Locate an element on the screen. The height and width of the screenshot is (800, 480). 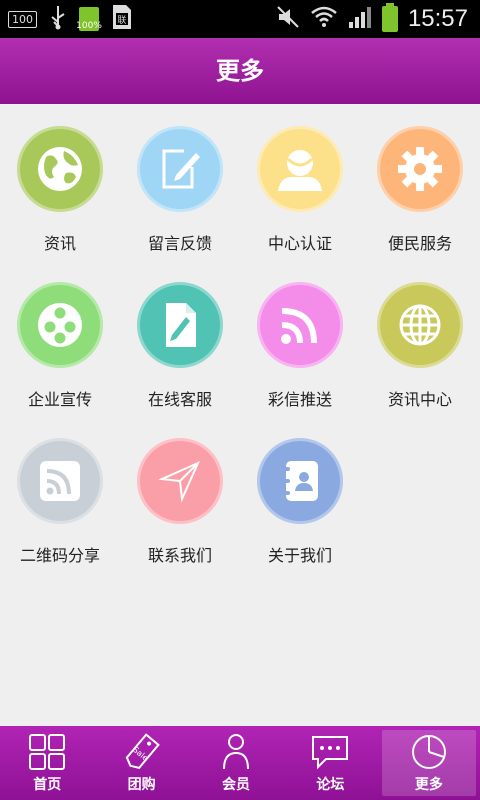
tab-more: 更多 is located at coordinates (429, 763).